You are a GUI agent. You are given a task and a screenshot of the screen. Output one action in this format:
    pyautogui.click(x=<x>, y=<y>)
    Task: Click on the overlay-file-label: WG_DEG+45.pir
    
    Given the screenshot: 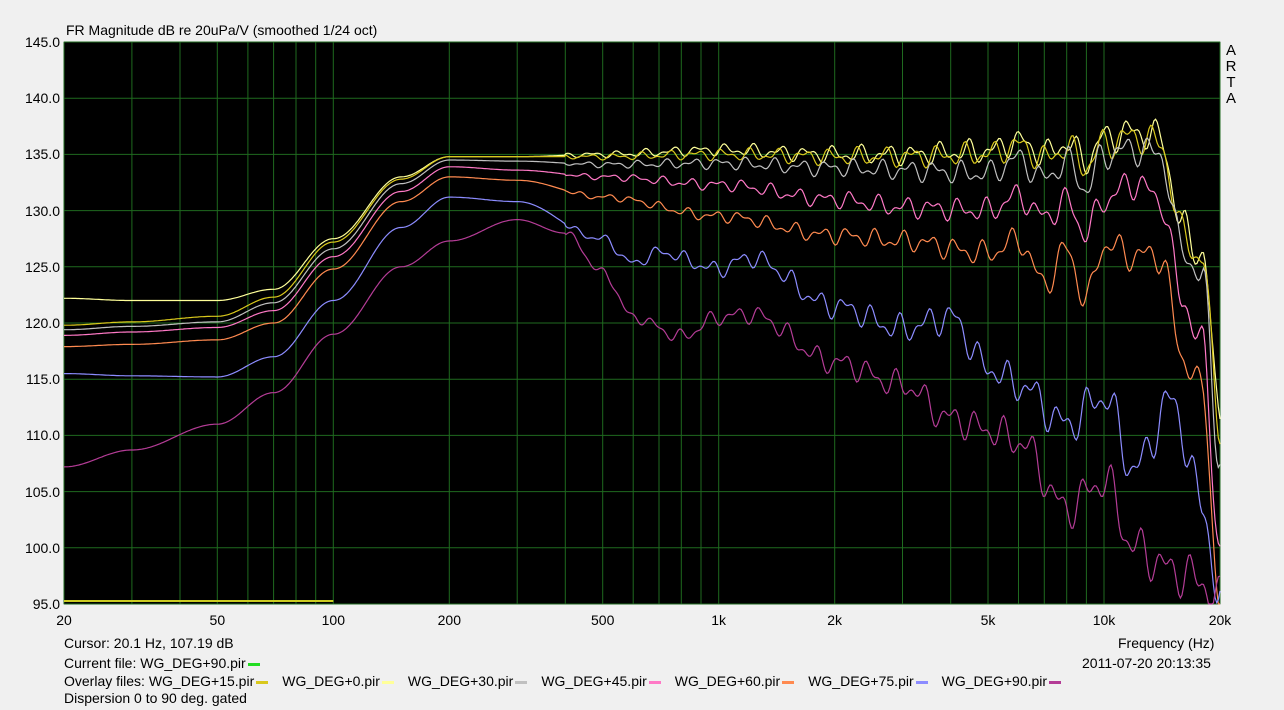 What is the action you would take?
    pyautogui.click(x=594, y=681)
    